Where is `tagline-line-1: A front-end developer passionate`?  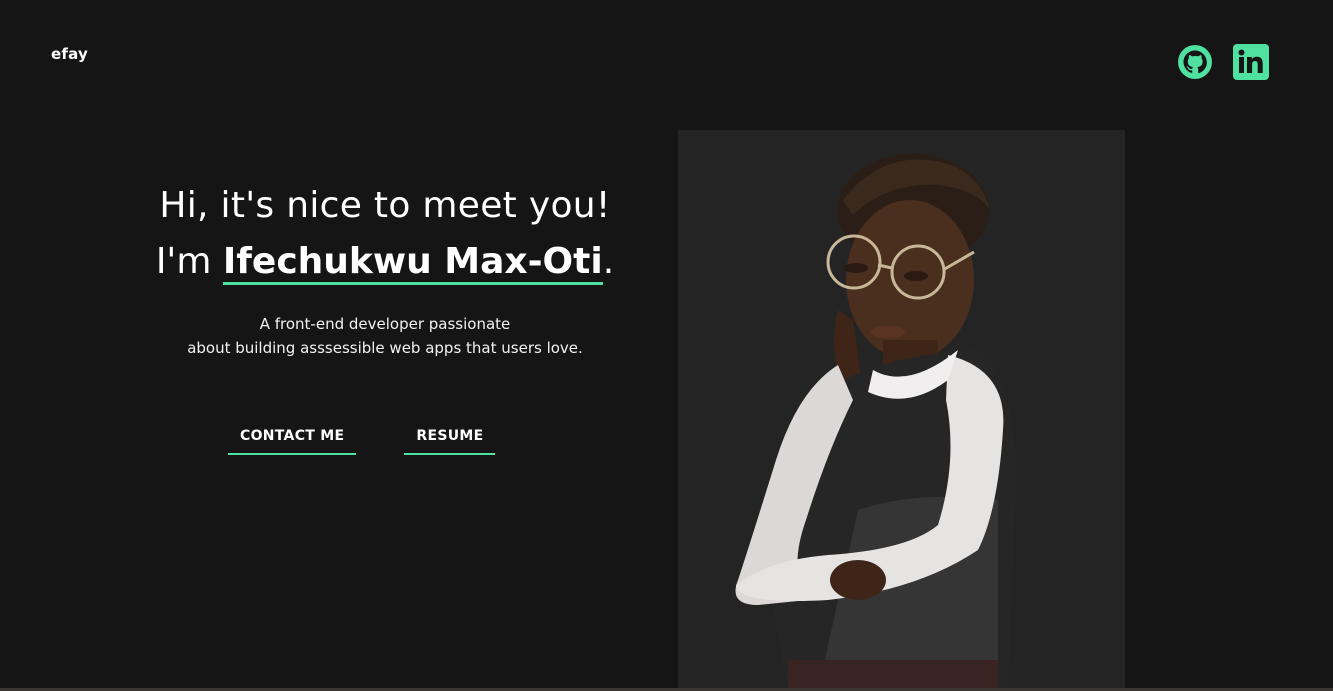 tagline-line-1: A front-end developer passionate is located at coordinates (385, 324).